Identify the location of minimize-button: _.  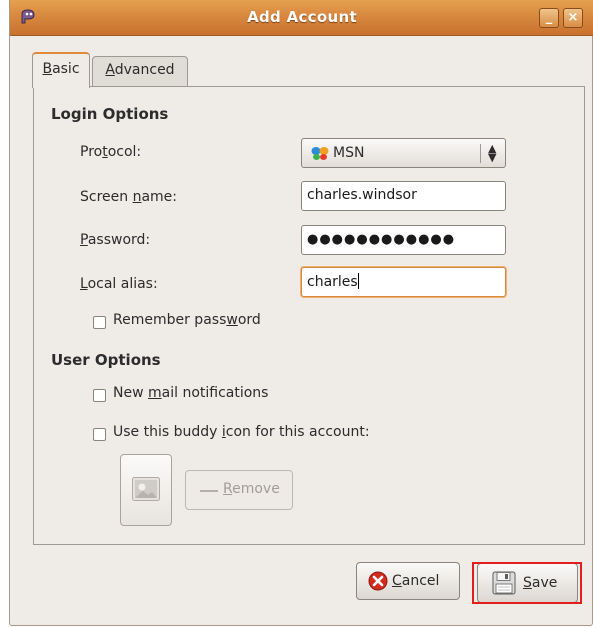
(549, 18).